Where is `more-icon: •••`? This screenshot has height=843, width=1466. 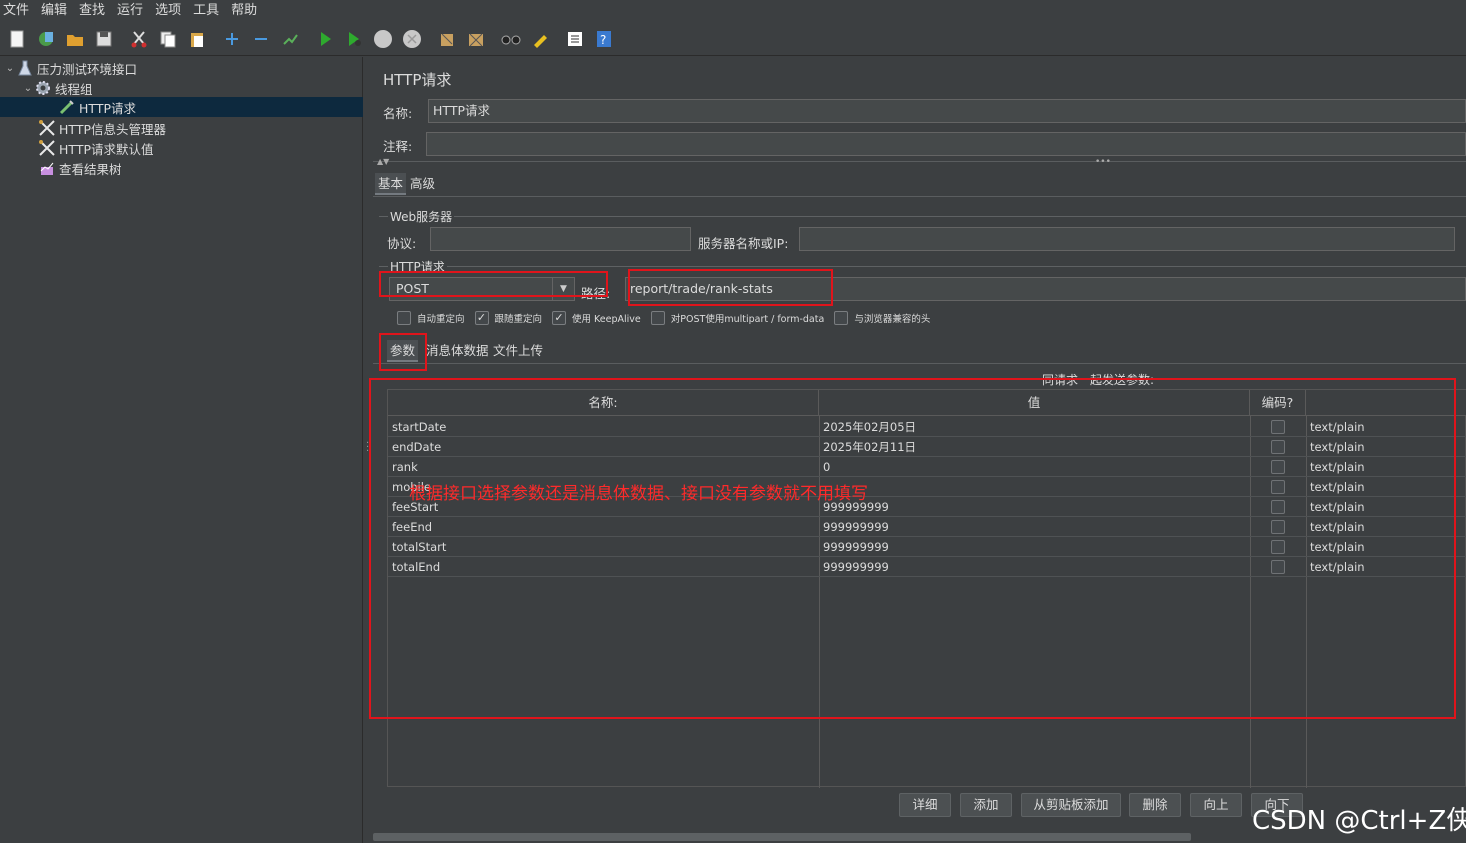 more-icon: ••• is located at coordinates (1103, 162).